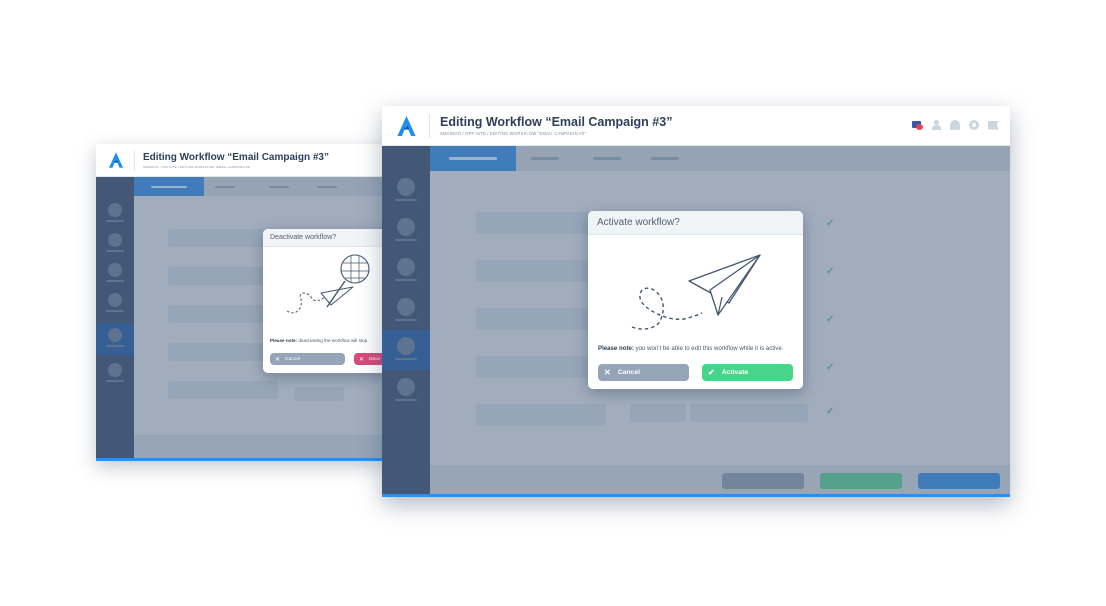  I want to click on gear-icon, so click(974, 125).